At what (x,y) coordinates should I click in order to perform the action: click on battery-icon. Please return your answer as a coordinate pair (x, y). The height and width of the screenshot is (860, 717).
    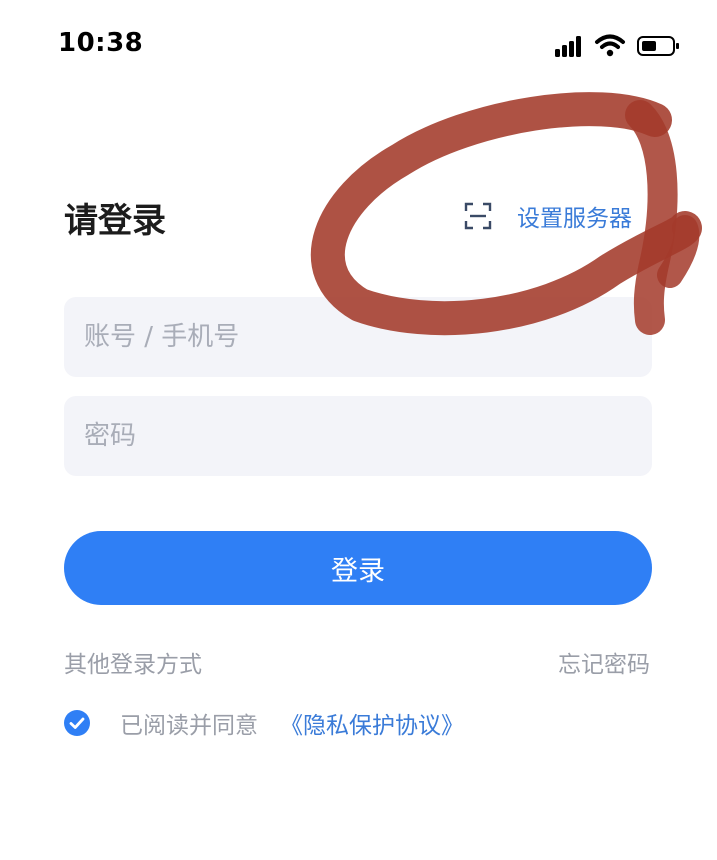
    Looking at the image, I should click on (658, 46).